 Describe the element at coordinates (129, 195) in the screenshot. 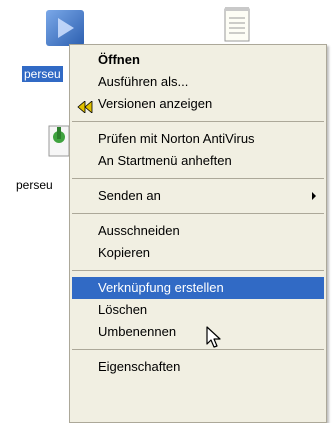

I see `menu-item-label: Senden an` at that location.